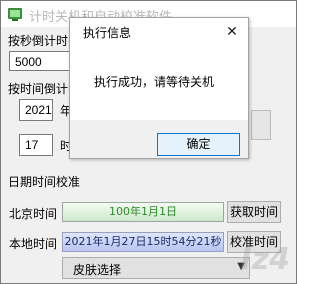  I want to click on watermark: Iz4, so click(265, 259).